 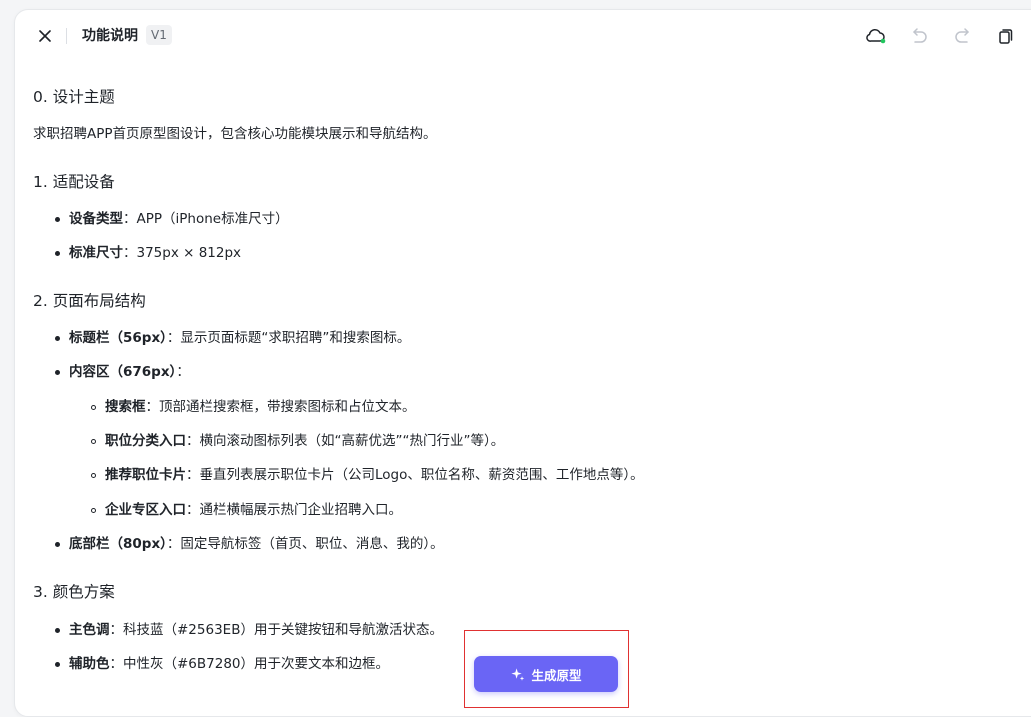 I want to click on list-item: 底部栏（80px）：固定导航标签（首页、职位、消息、我的）。, so click(x=256, y=544).